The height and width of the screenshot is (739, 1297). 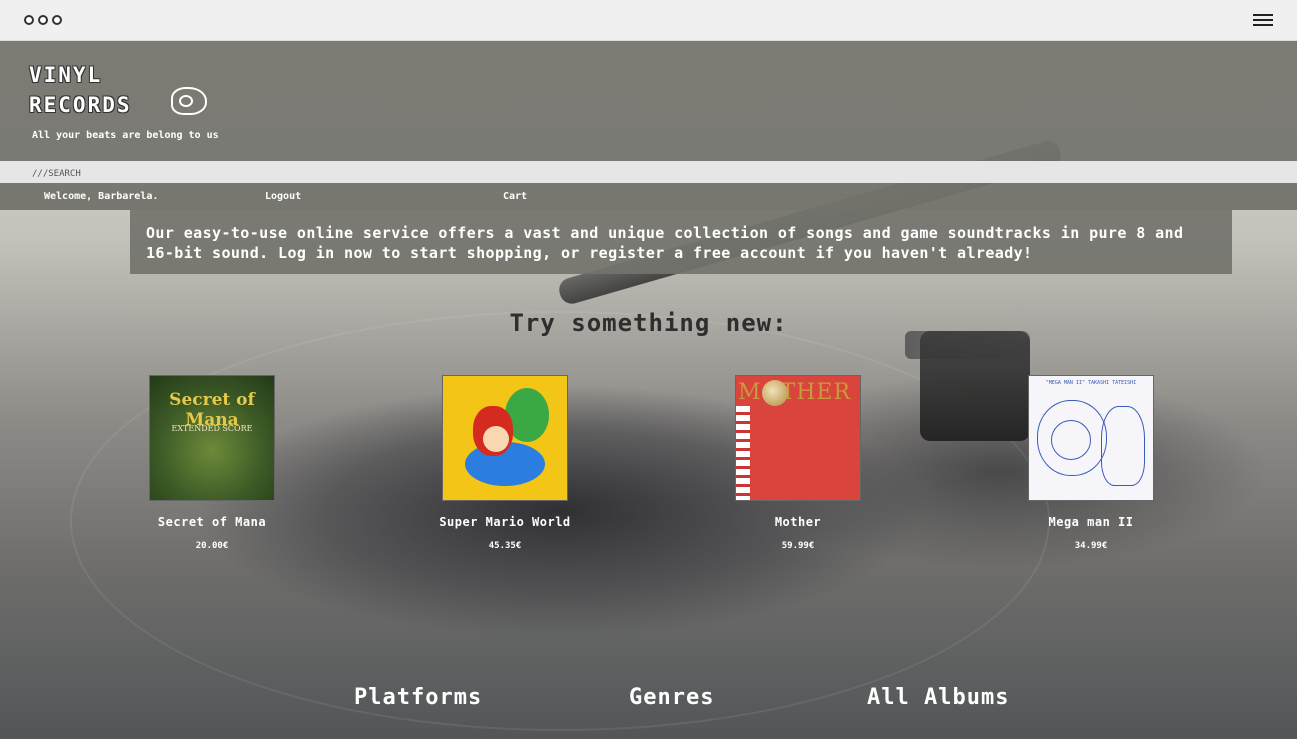 I want to click on platforms-link: Platforms, so click(x=418, y=697).